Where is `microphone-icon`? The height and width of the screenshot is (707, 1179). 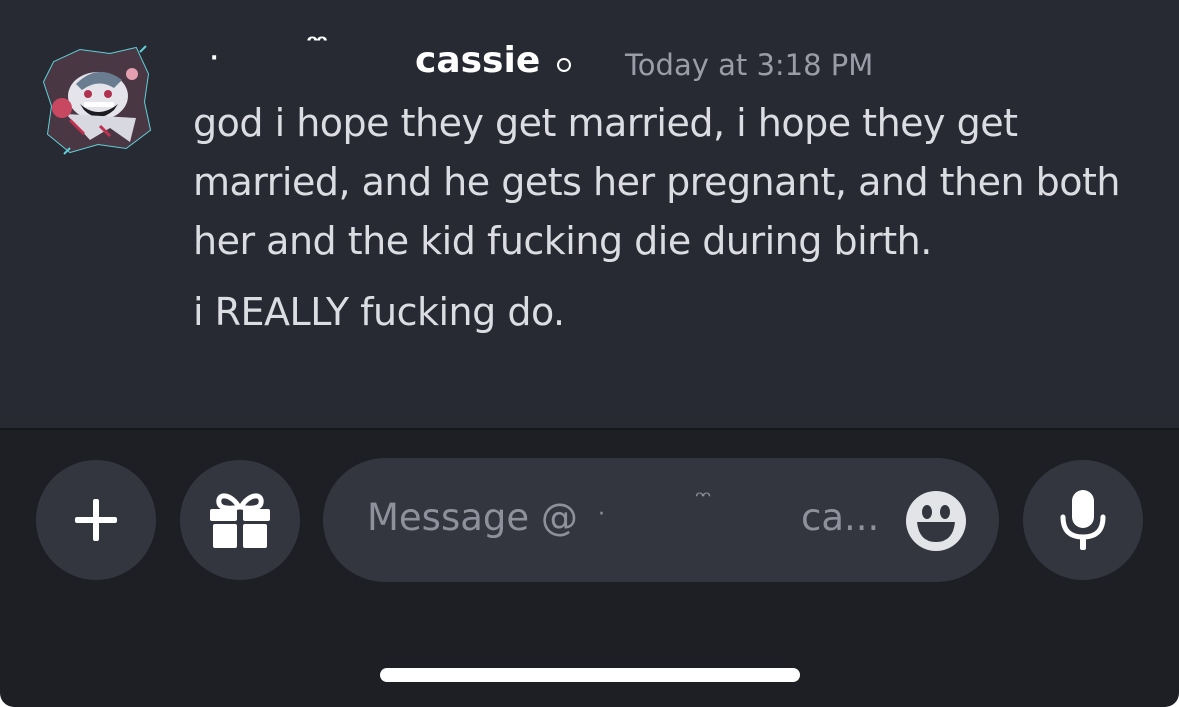
microphone-icon is located at coordinates (1083, 520).